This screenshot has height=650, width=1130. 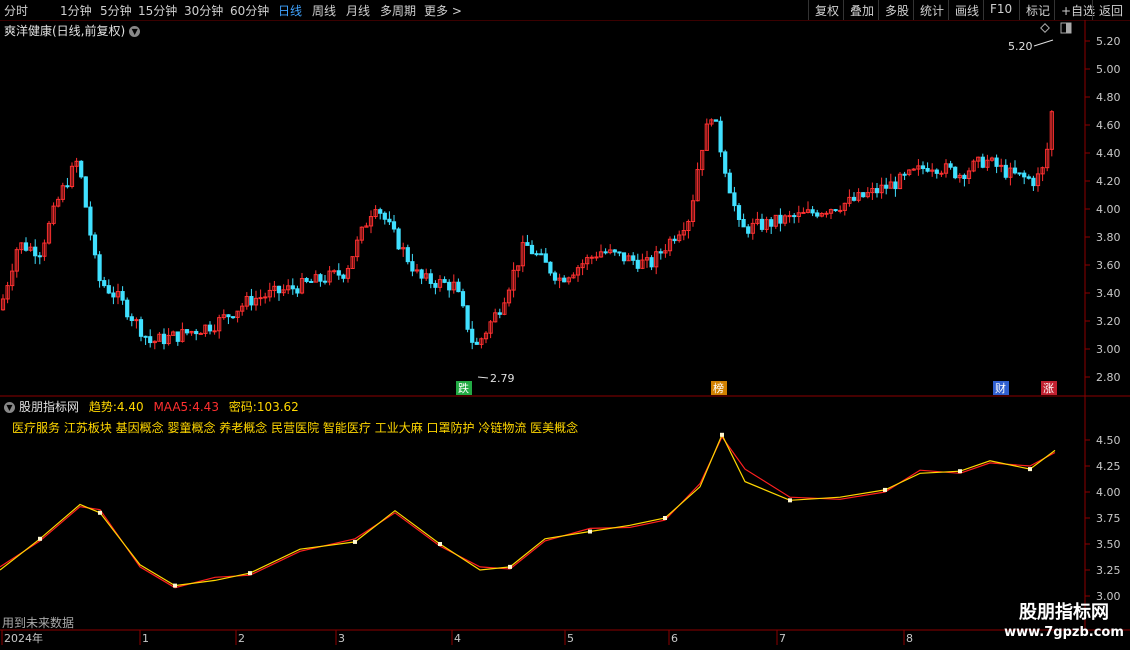 What do you see at coordinates (1108, 492) in the screenshot?
I see `indicator-tick-label: 4.00` at bounding box center [1108, 492].